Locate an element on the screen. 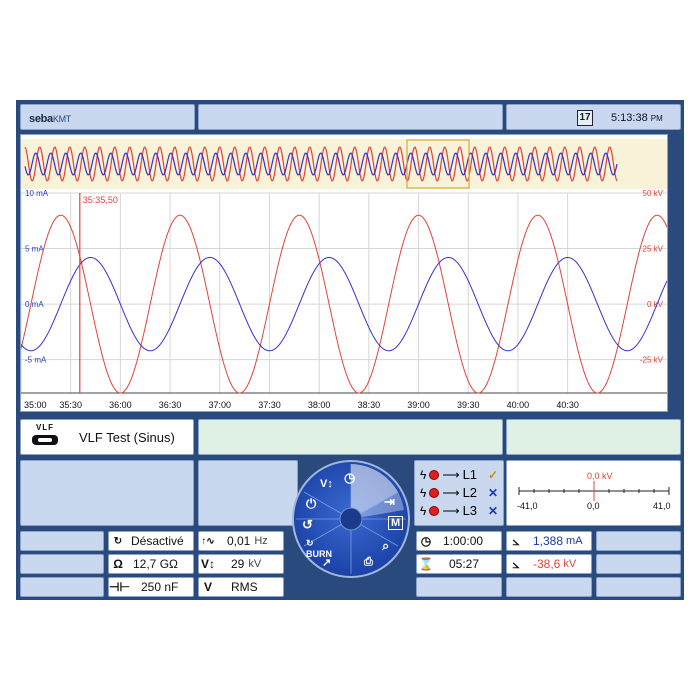 This screenshot has width=700, height=700. clock-time: 5:13:38 is located at coordinates (629, 118).